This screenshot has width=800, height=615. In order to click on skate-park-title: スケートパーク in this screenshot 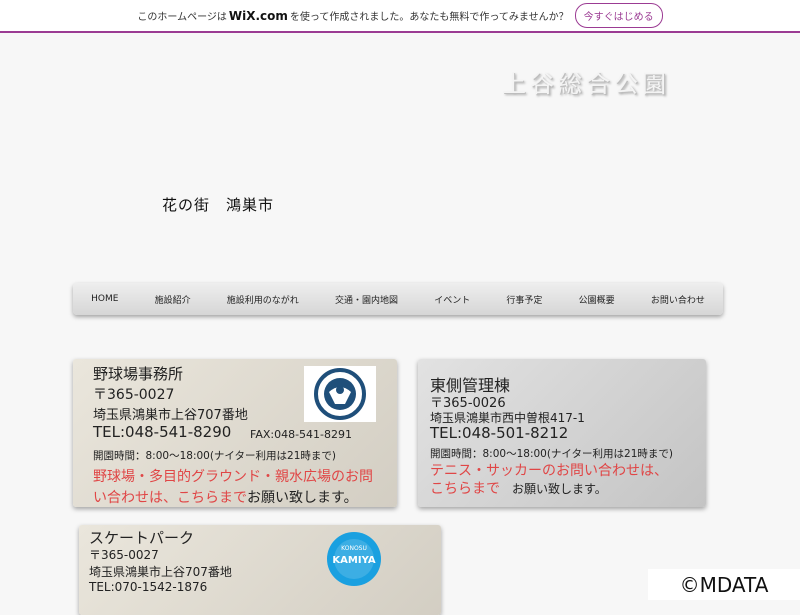, I will do `click(142, 538)`.